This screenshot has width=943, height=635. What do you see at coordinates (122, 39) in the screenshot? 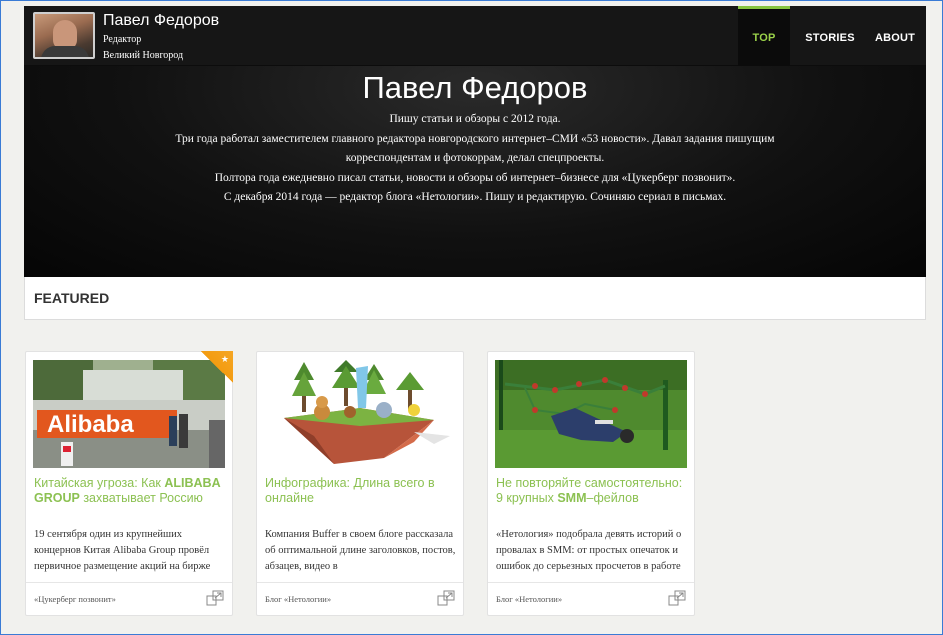
I see `author-role: Редактор` at bounding box center [122, 39].